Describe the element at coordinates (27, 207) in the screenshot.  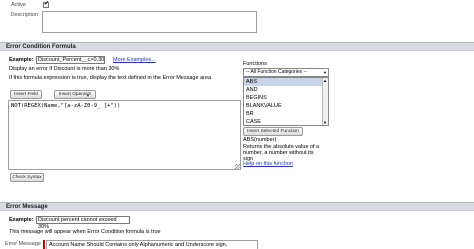
I see `error-message-title: Error Message` at that location.